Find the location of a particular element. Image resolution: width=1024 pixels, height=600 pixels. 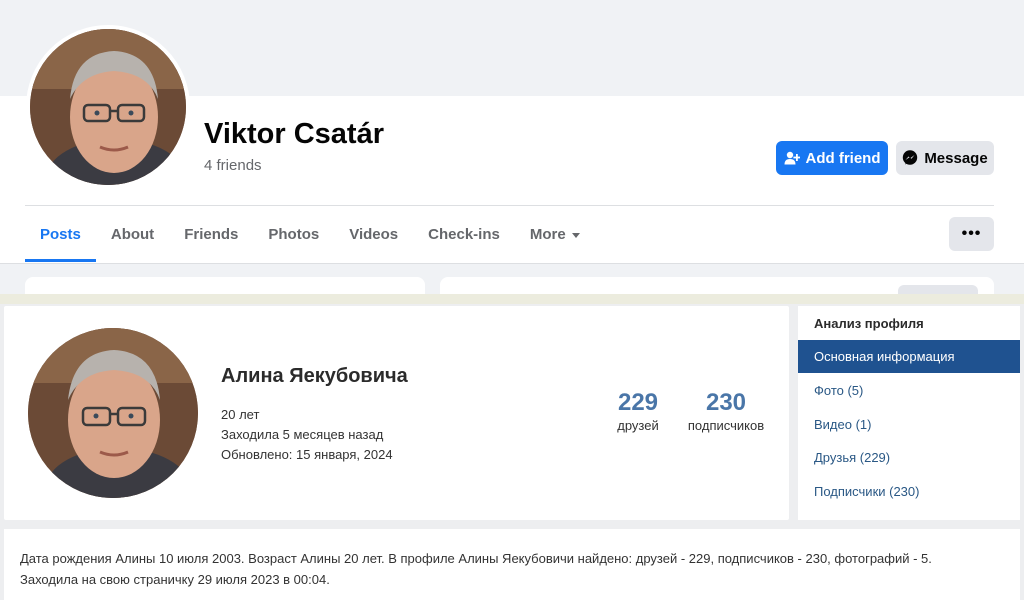

side-item-label: Друзья (229) is located at coordinates (852, 457).